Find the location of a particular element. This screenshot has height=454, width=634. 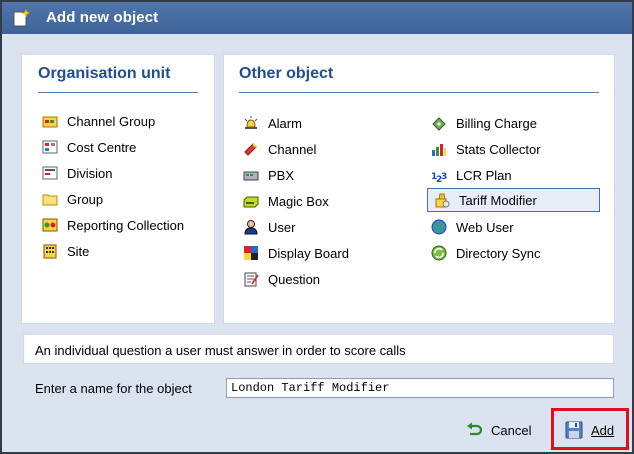

cancel-button: Cancel is located at coordinates (498, 430).